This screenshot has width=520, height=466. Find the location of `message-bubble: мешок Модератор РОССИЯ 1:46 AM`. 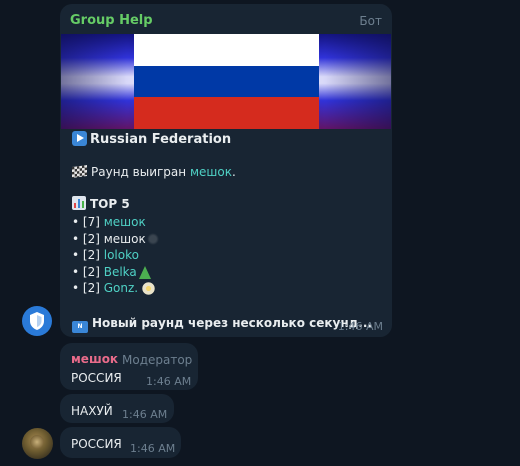

message-bubble: мешок Модератор РОССИЯ 1:46 AM is located at coordinates (129, 366).